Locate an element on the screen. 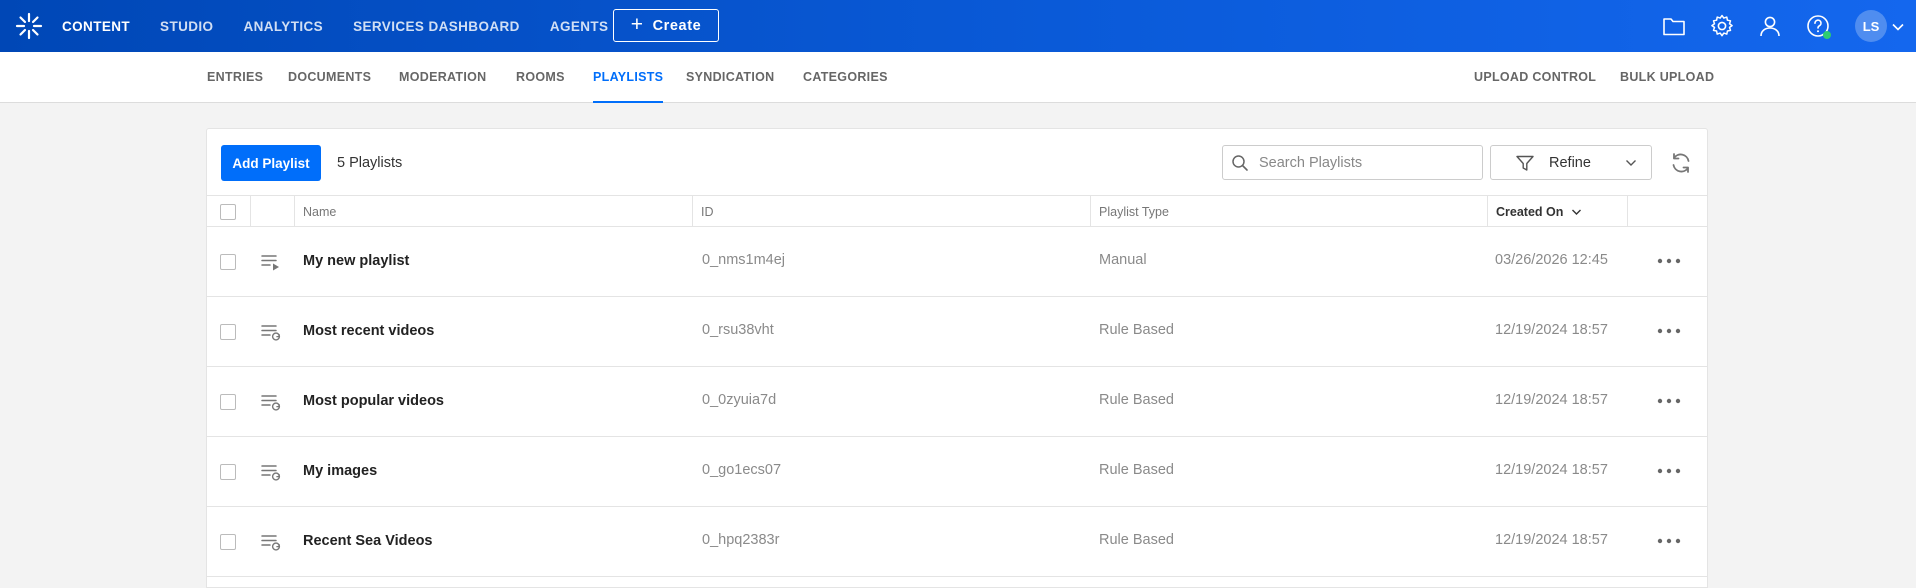 The image size is (1916, 588). plus-icon: + is located at coordinates (637, 24).